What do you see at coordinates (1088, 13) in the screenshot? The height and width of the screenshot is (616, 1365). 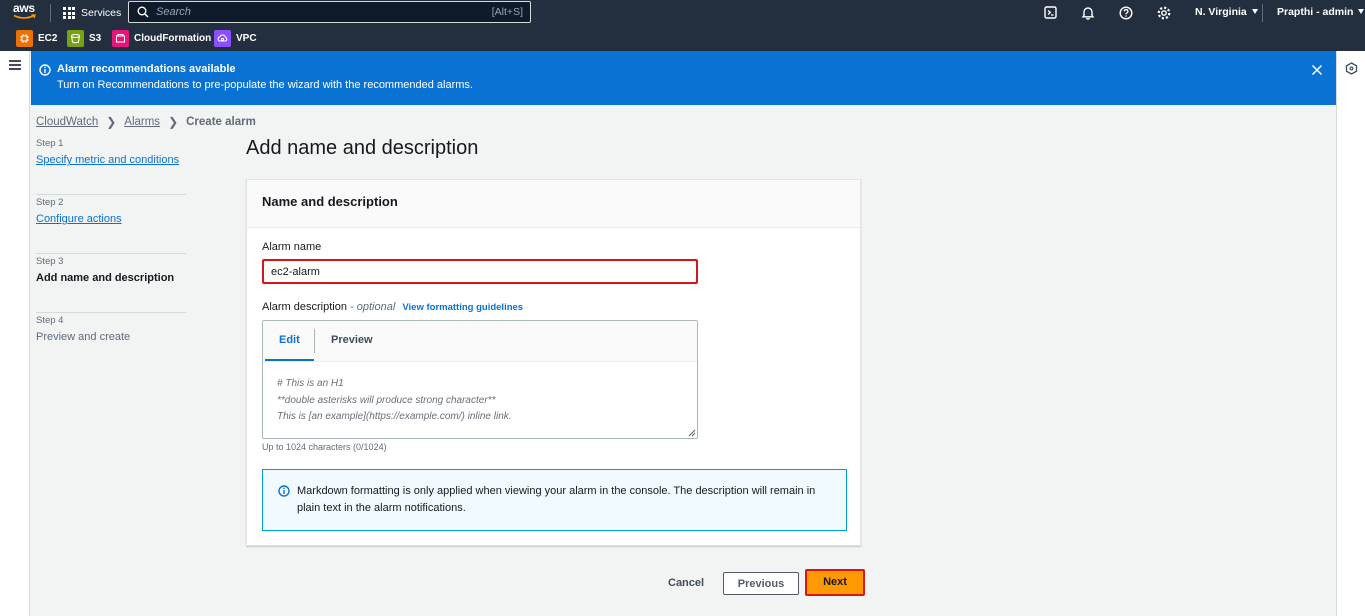 I see `notifications-icon` at bounding box center [1088, 13].